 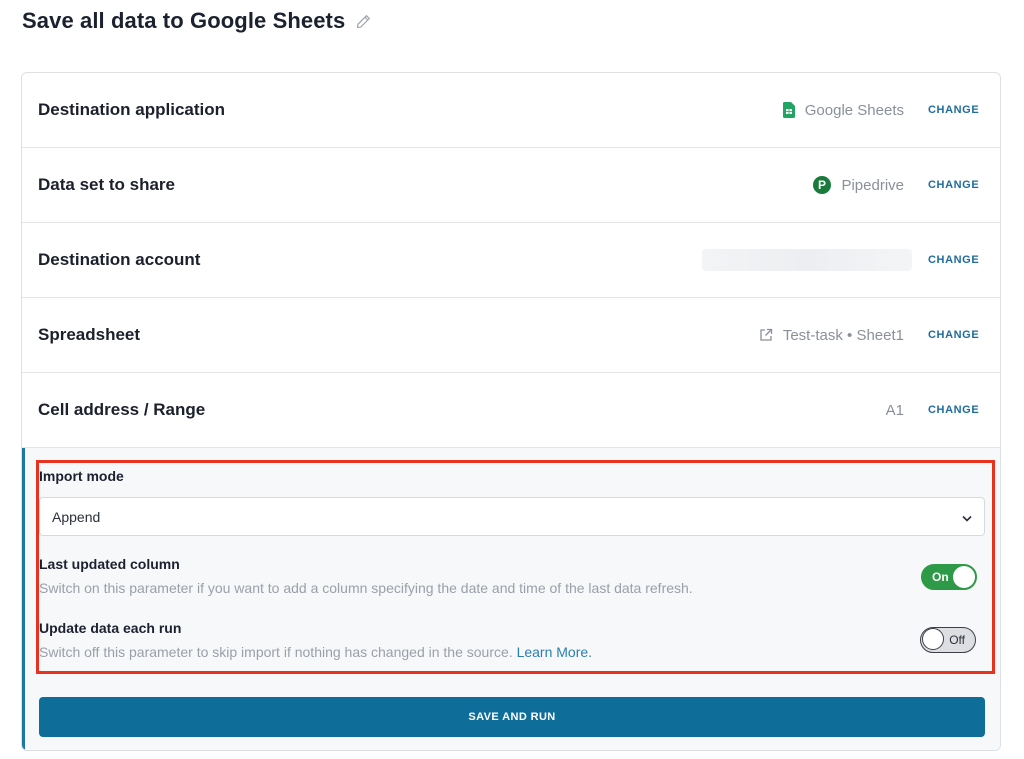 I want to click on cell-address-value: A1, so click(x=894, y=410).